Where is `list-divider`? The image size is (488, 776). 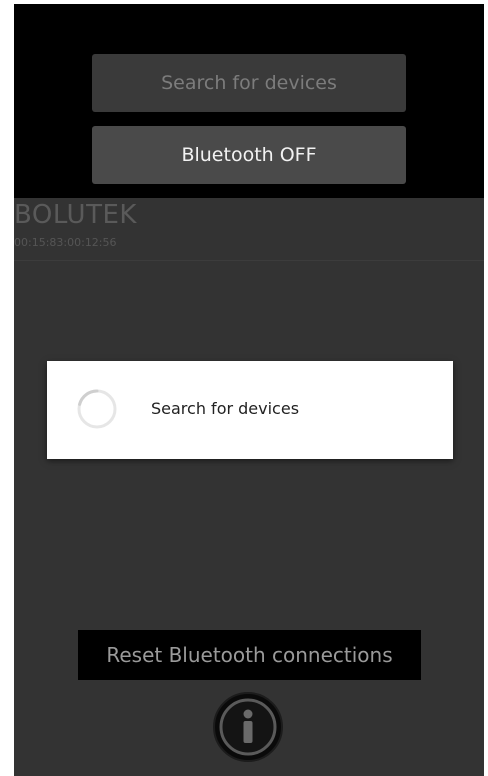 list-divider is located at coordinates (249, 260).